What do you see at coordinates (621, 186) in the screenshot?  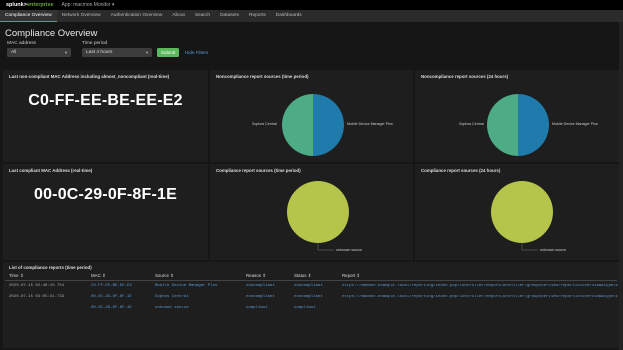 I see `page-scrollbar` at bounding box center [621, 186].